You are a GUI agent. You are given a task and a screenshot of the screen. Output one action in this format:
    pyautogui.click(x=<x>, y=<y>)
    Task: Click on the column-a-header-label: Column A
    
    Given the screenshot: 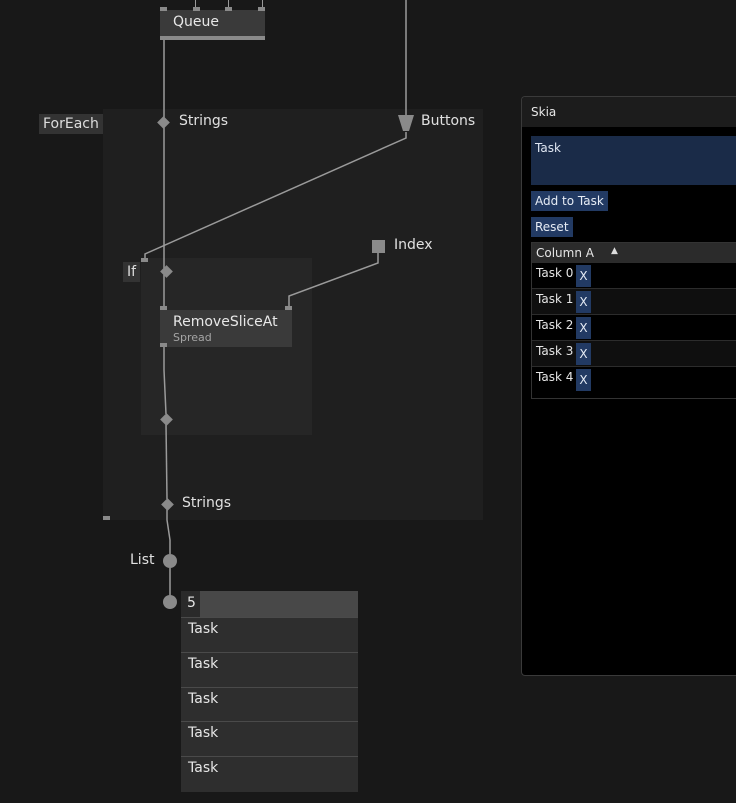 What is the action you would take?
    pyautogui.click(x=565, y=253)
    